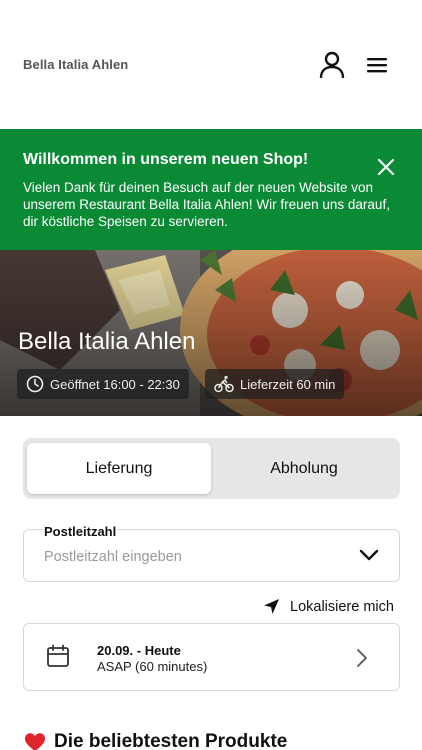 This screenshot has height=750, width=422. Describe the element at coordinates (35, 384) in the screenshot. I see `clock-icon` at that location.